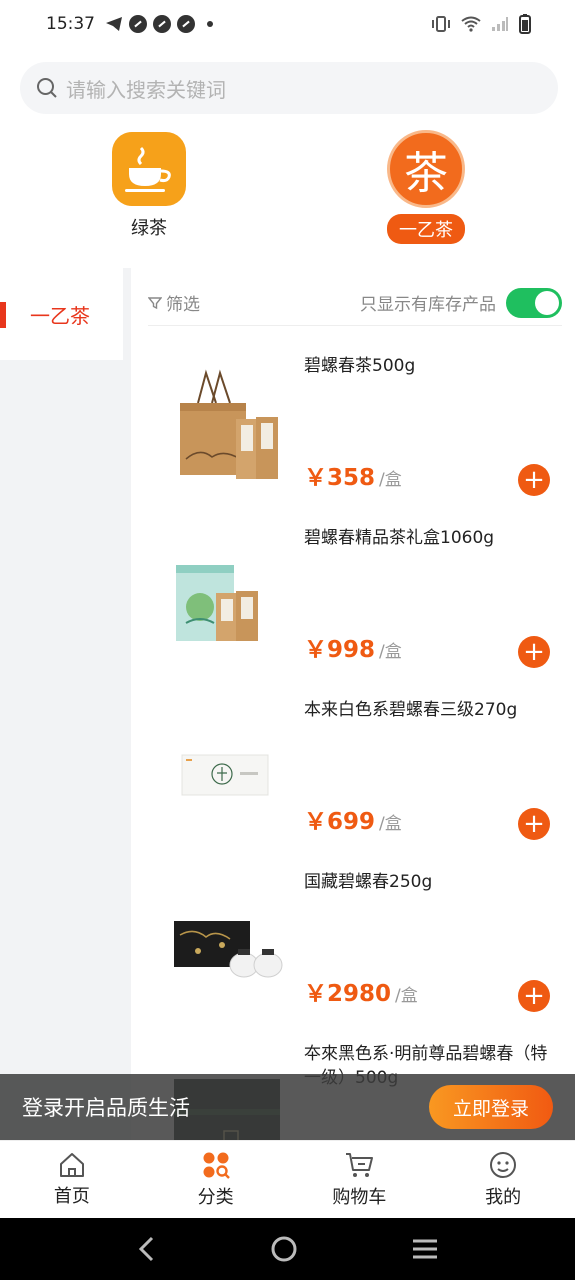 This screenshot has width=575, height=1280. Describe the element at coordinates (503, 1164) in the screenshot. I see `profile-icon` at that location.